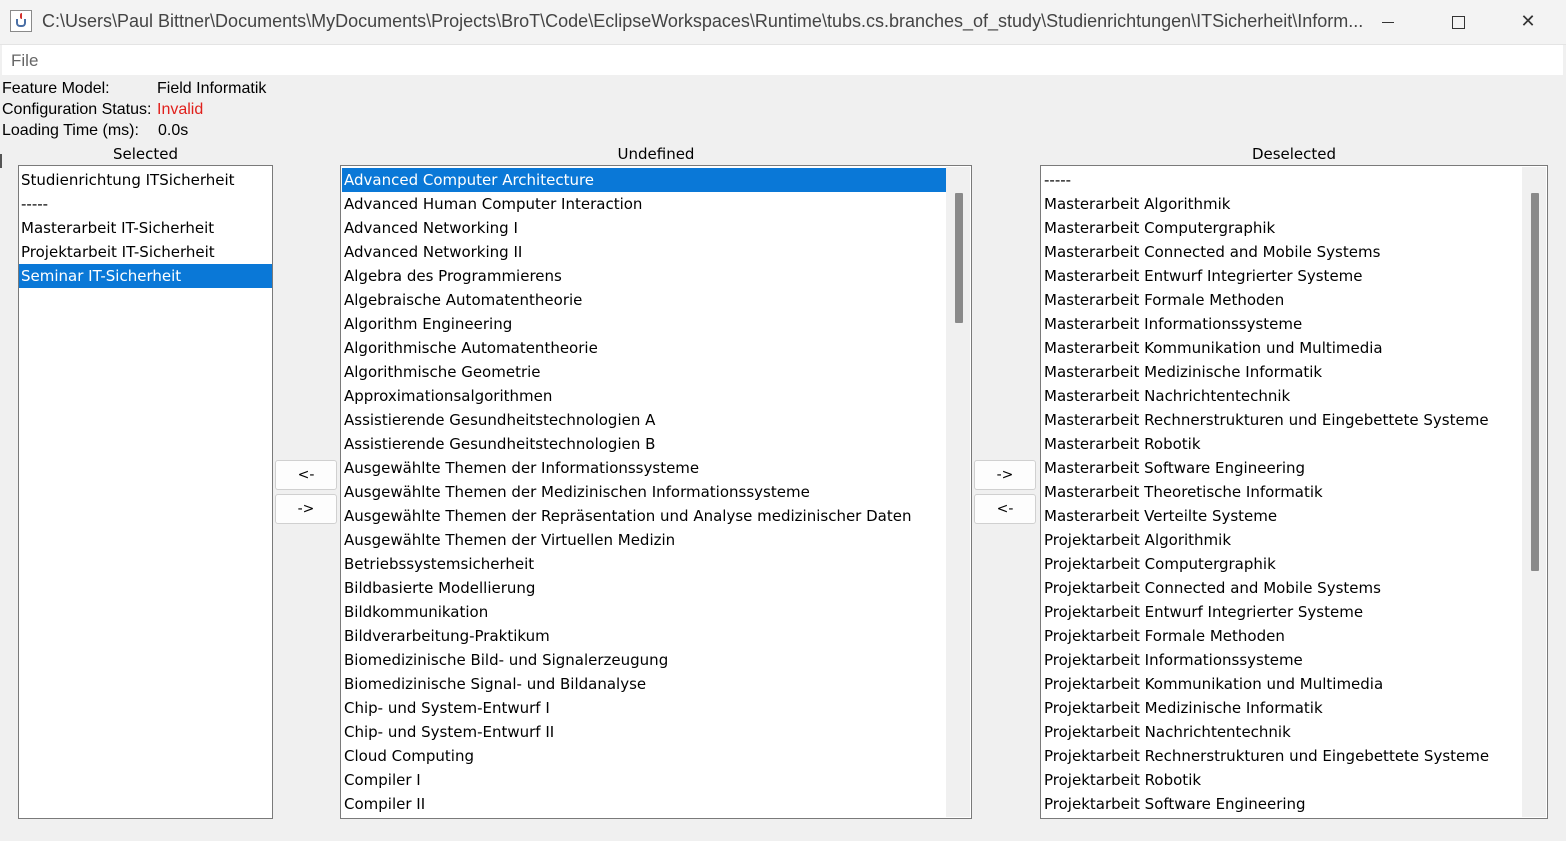 Image resolution: width=1566 pixels, height=841 pixels. I want to click on selected-list-item: Seminar IT-Sicherheit, so click(145, 276).